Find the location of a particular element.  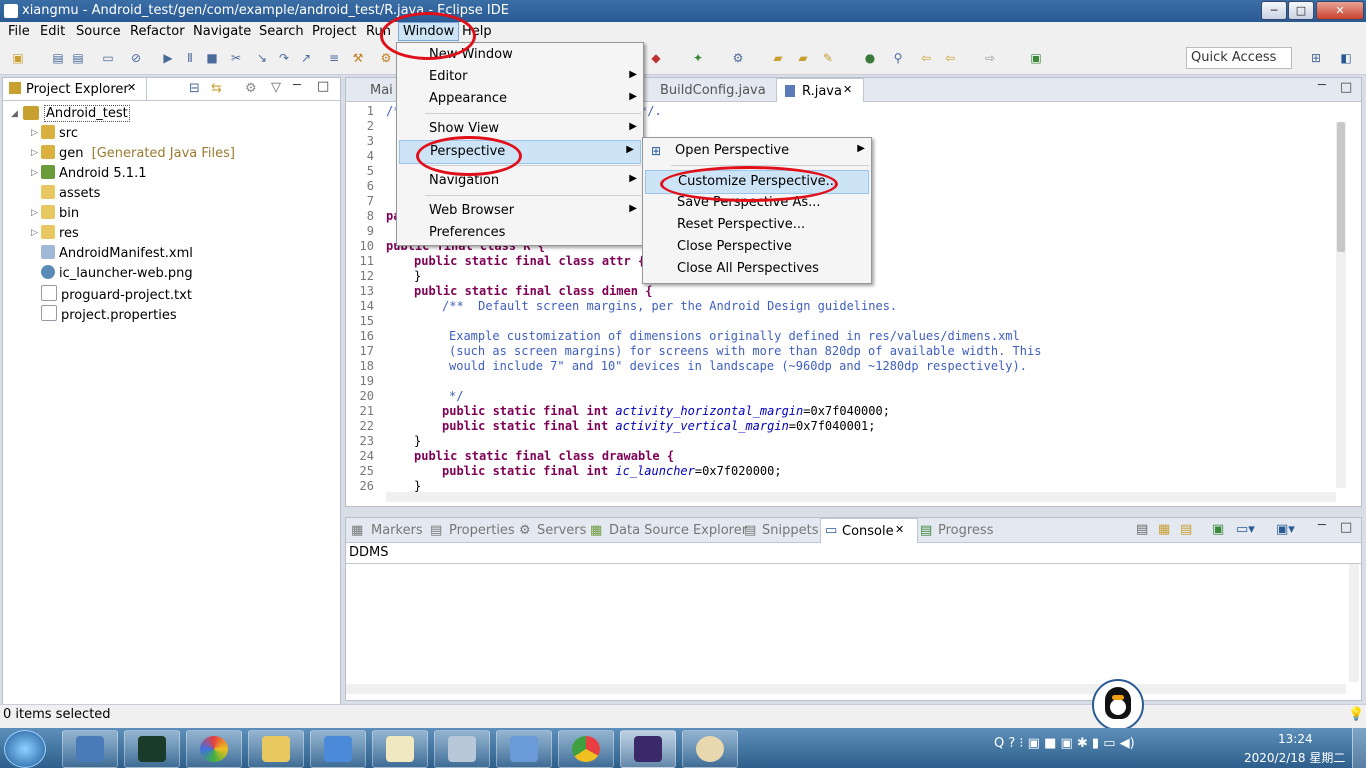

lightbulb-icon: 💡 is located at coordinates (1356, 714).